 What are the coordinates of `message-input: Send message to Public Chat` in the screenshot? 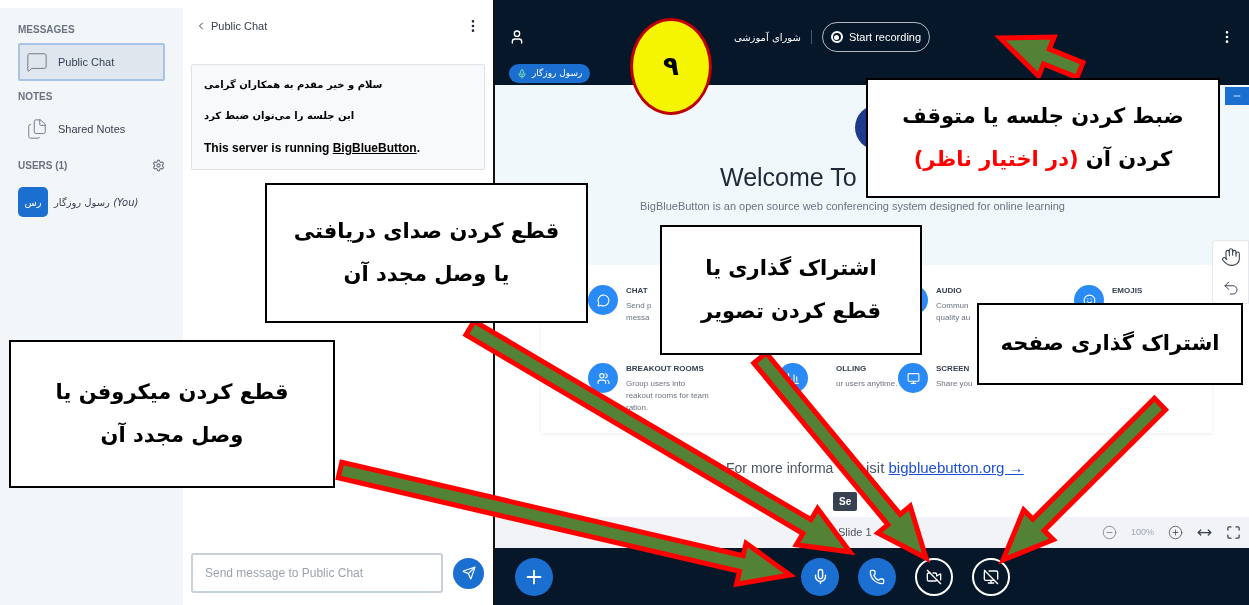 It's located at (317, 573).